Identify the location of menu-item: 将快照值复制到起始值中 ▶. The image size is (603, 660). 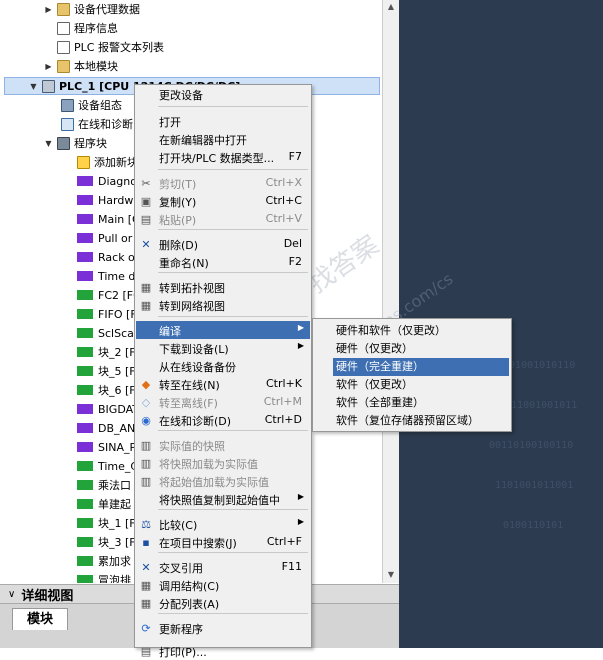
(223, 499).